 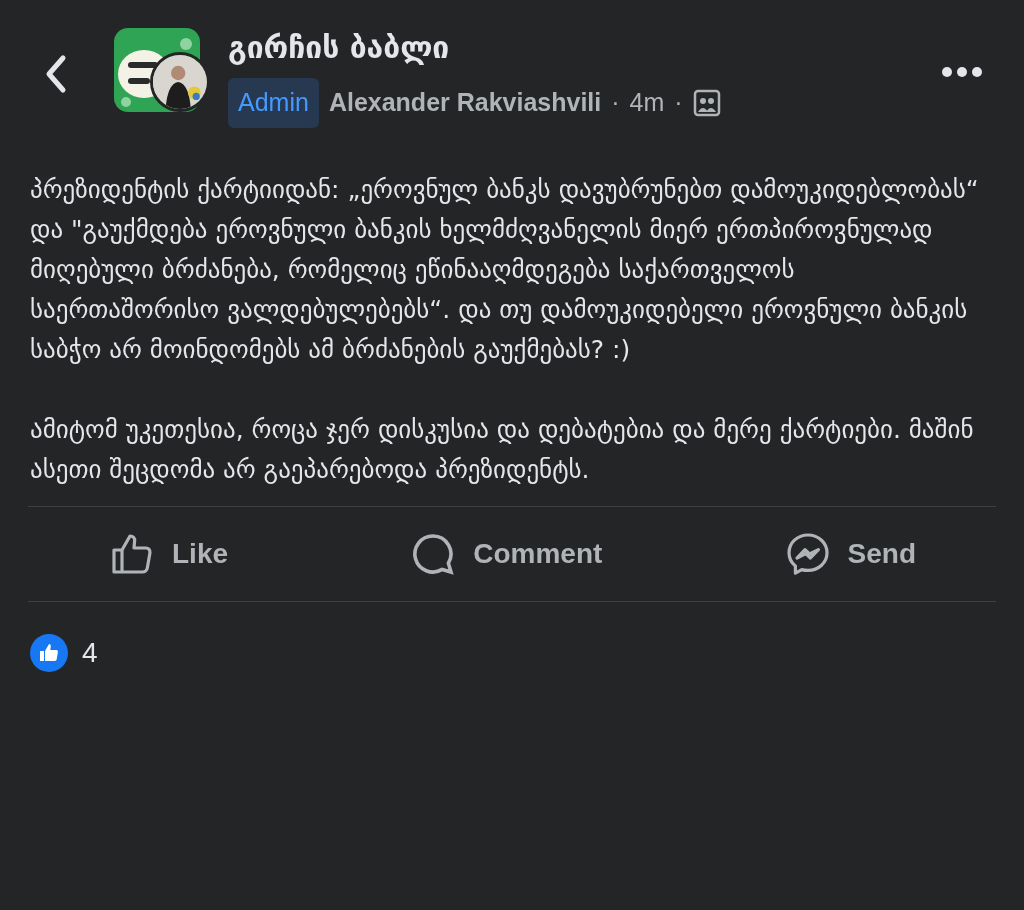 What do you see at coordinates (502, 450) in the screenshot?
I see `post-paragraph: ამიტომ უკეთესია, როცა ჯერ დისკუსია და დებატებია და მერე ქარტიები. მაშინ ასეთი შეცდომა არ გაეპარებოდა პრეზიდენტს.` at bounding box center [502, 450].